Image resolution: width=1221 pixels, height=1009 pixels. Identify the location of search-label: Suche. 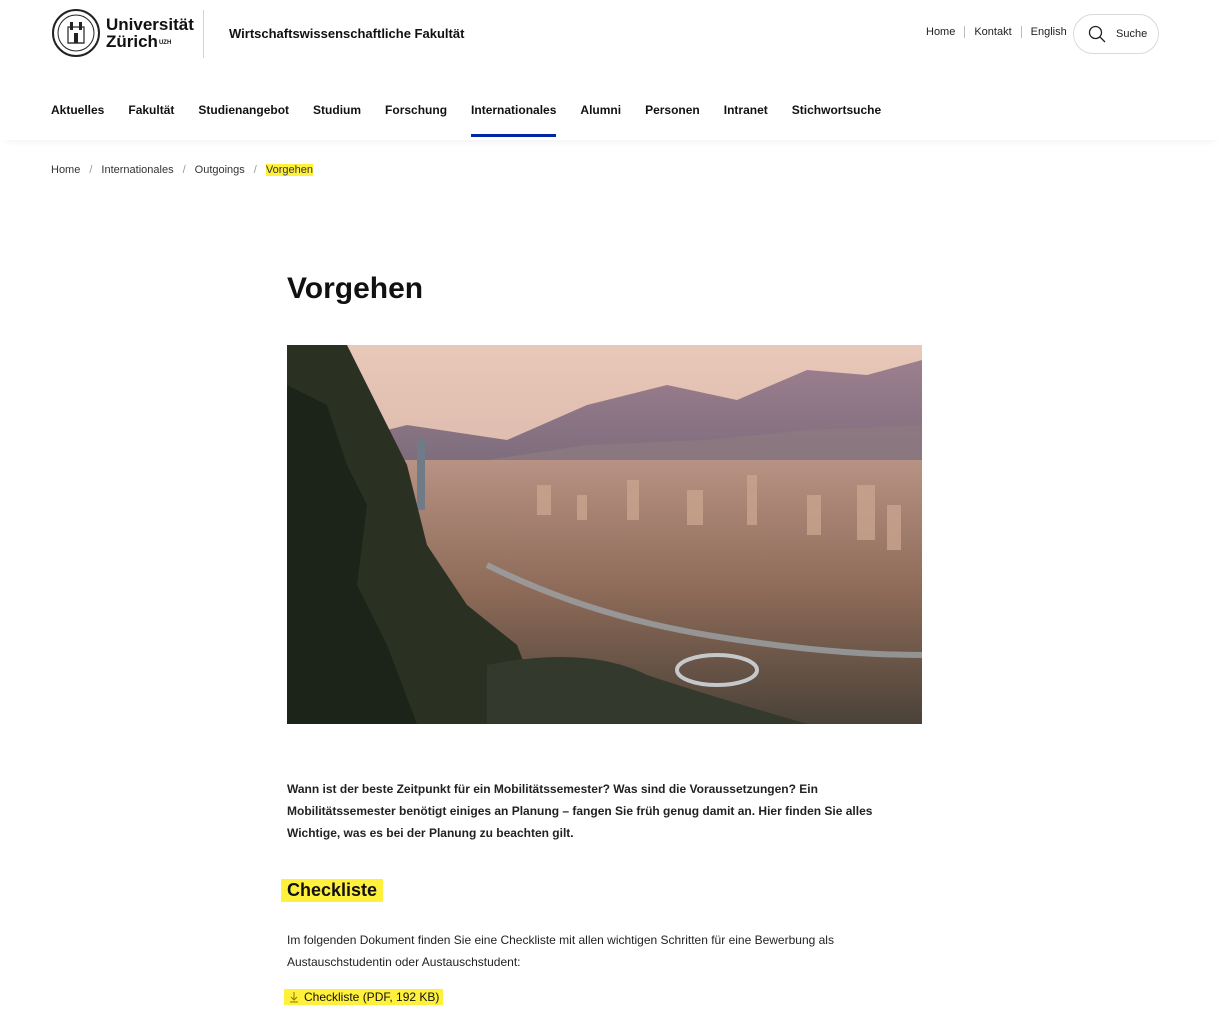
(1132, 34).